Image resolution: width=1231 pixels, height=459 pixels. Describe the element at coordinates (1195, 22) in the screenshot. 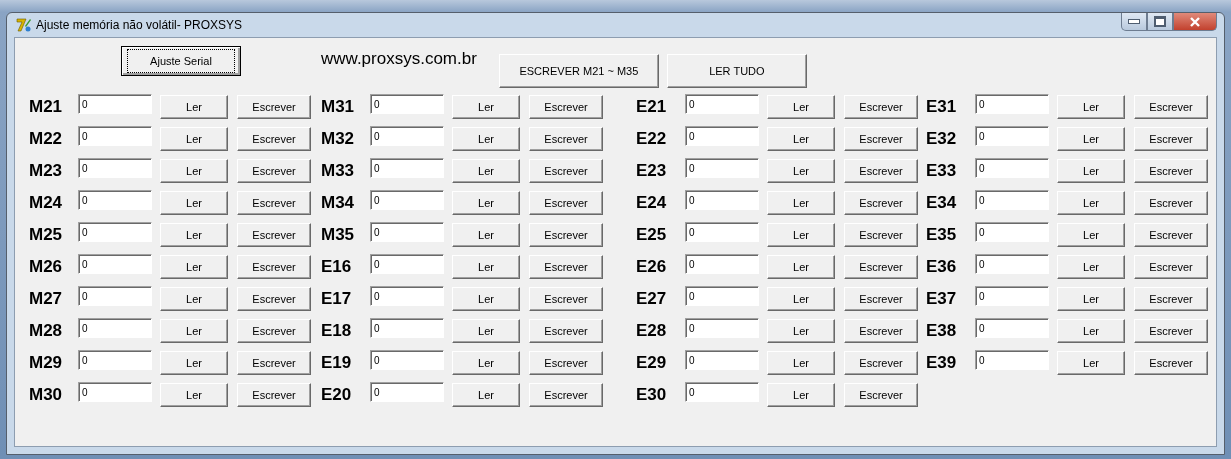

I see `close-icon` at that location.